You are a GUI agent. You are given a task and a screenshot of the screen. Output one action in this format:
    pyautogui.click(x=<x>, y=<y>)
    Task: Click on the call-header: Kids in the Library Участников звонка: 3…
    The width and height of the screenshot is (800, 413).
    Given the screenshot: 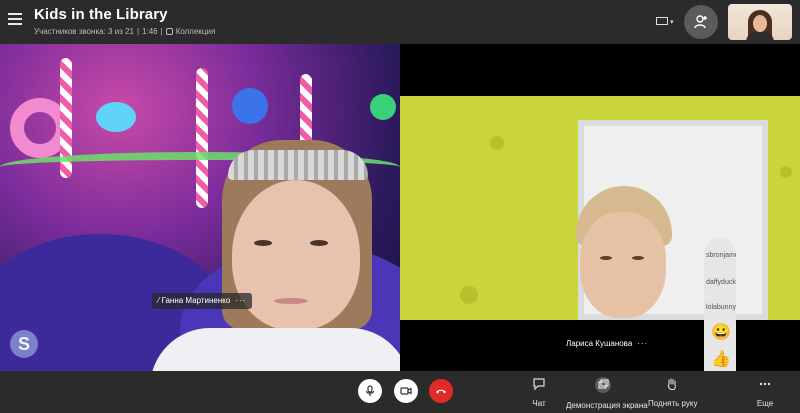 What is the action you would take?
    pyautogui.click(x=400, y=22)
    